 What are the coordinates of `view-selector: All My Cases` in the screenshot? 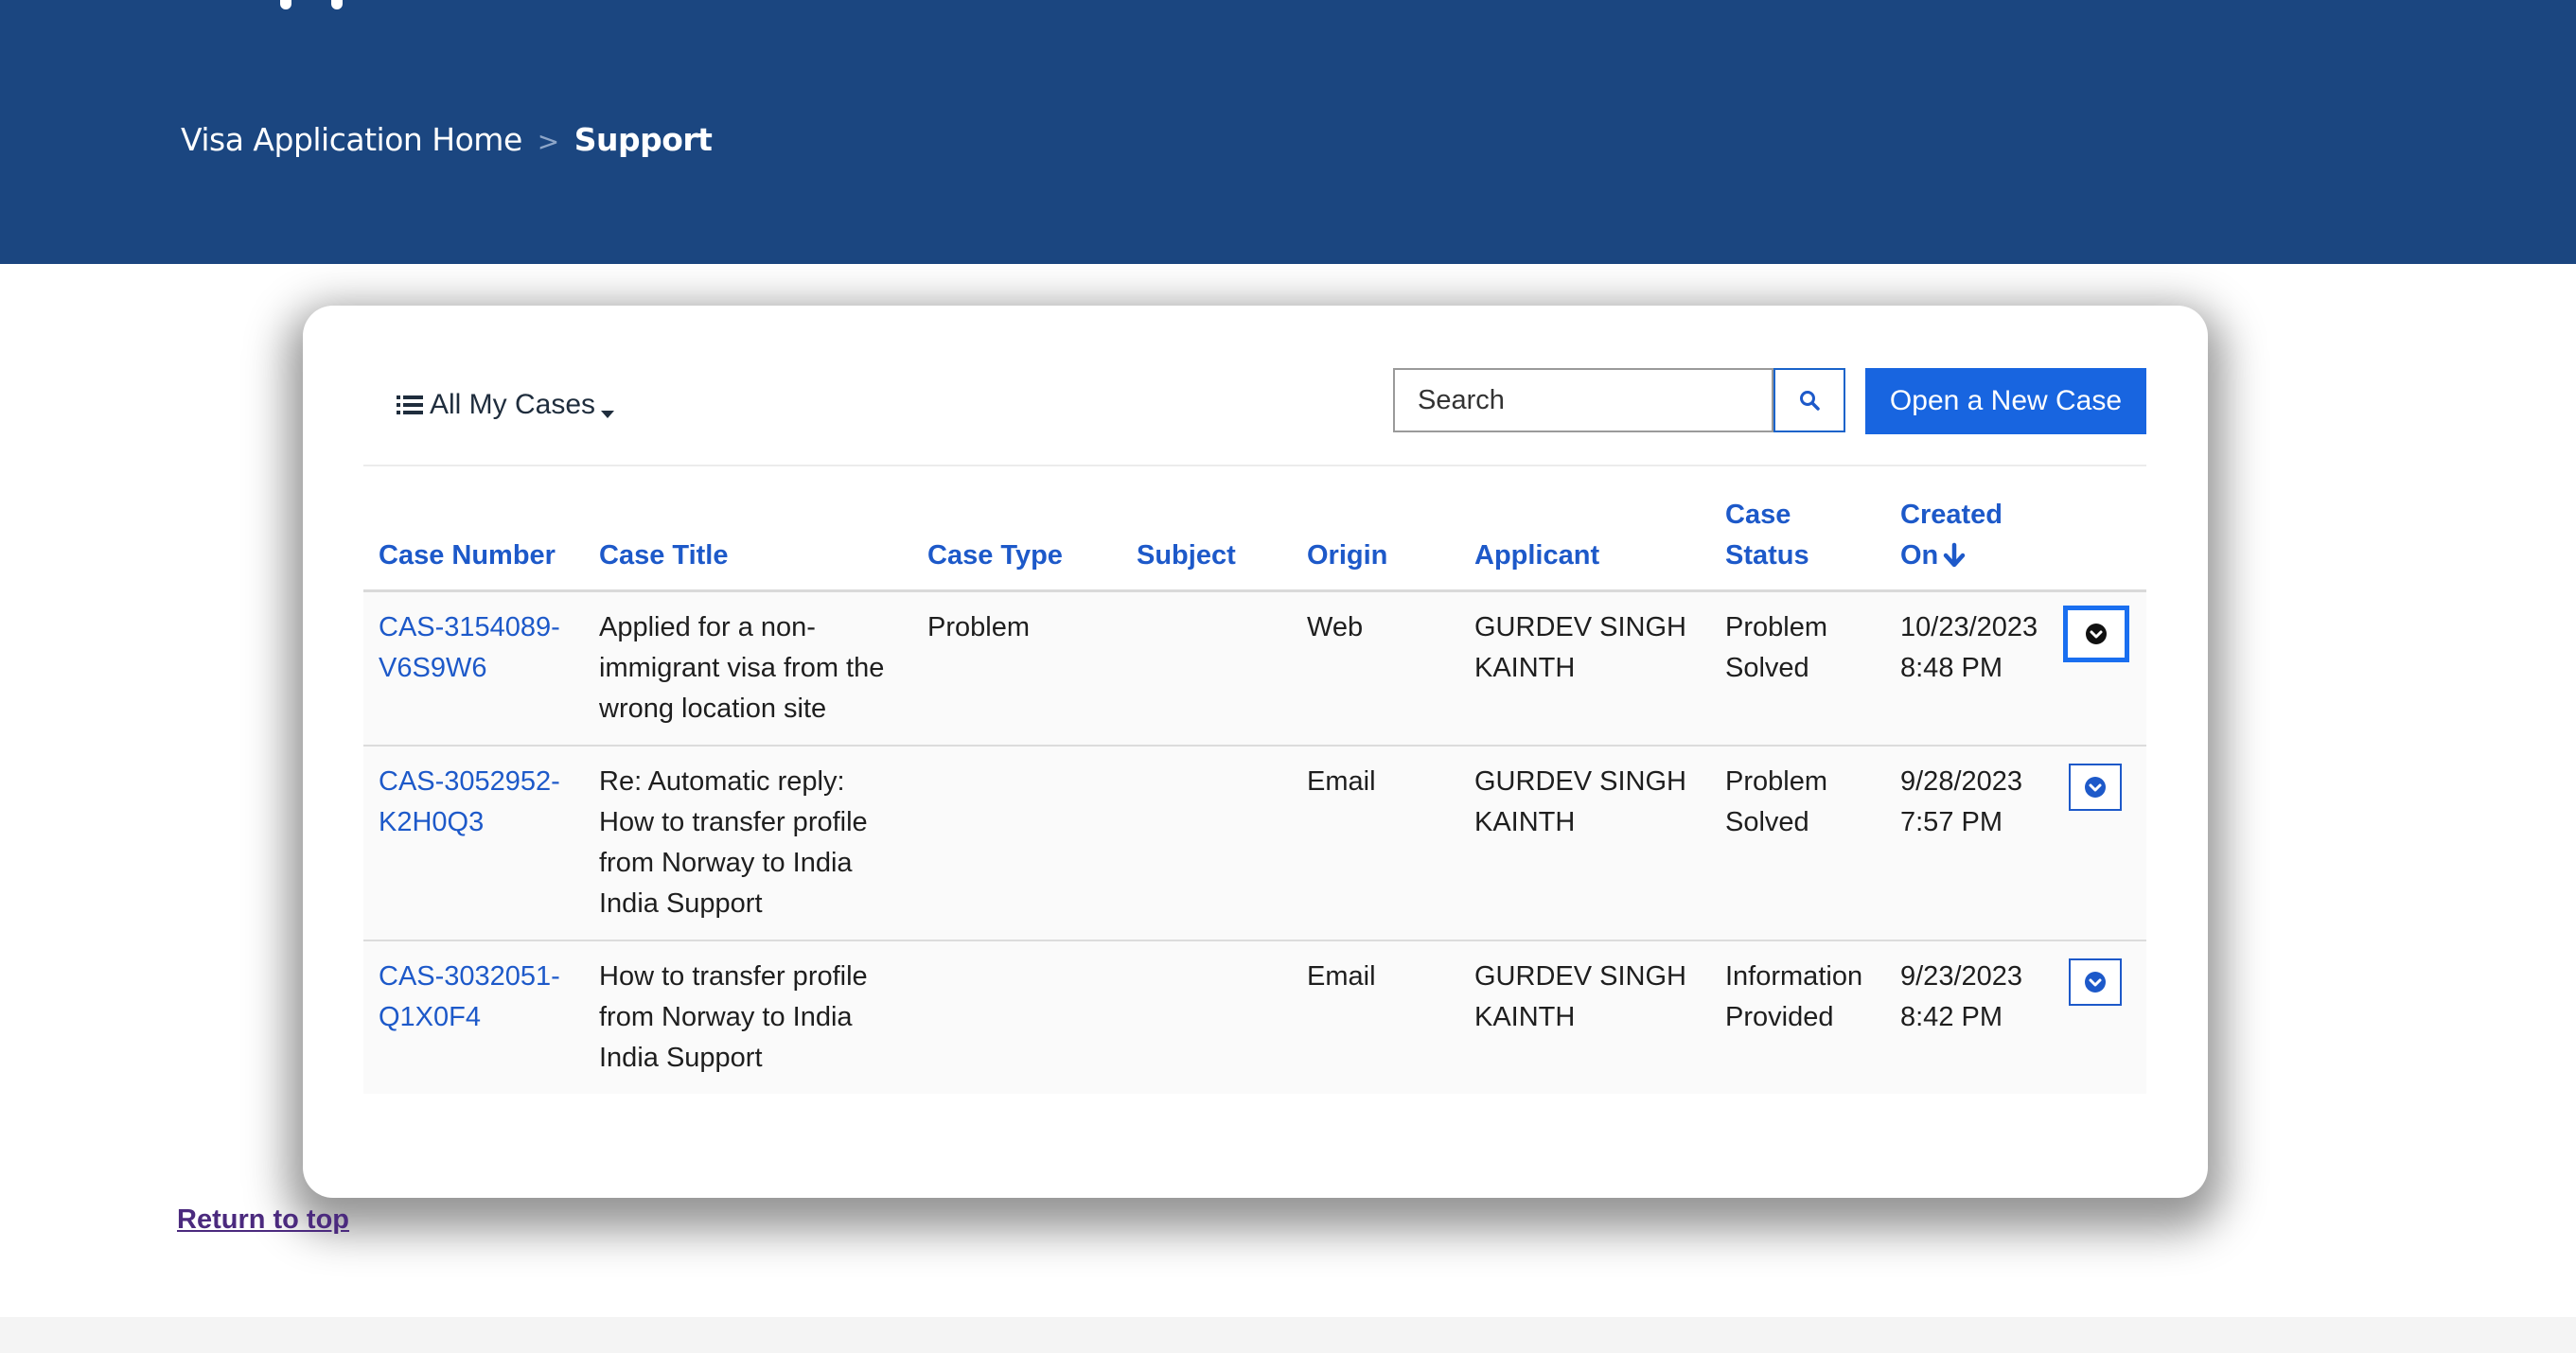 It's located at (505, 405).